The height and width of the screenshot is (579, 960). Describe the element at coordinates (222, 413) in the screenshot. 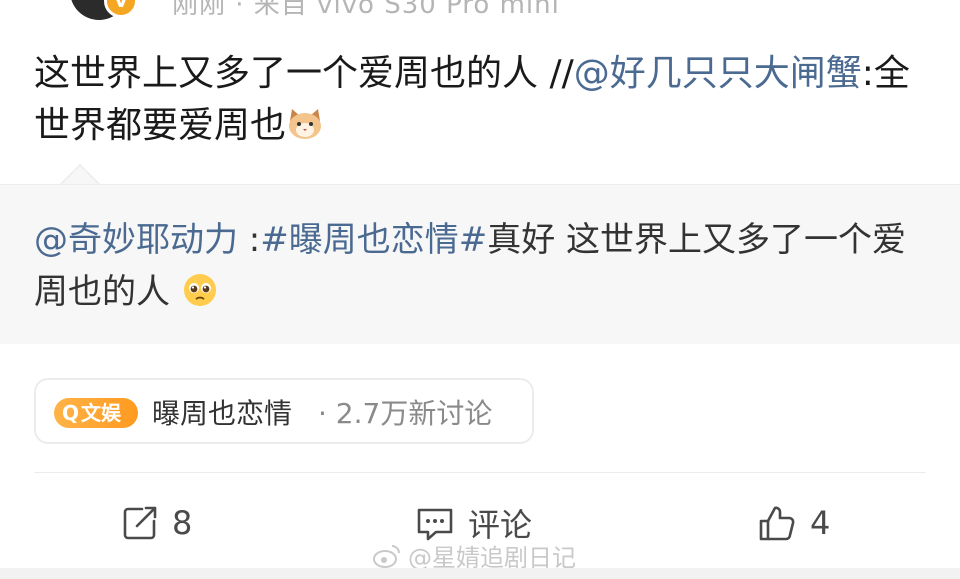

I see `topic-name: 曝周也恋情` at that location.